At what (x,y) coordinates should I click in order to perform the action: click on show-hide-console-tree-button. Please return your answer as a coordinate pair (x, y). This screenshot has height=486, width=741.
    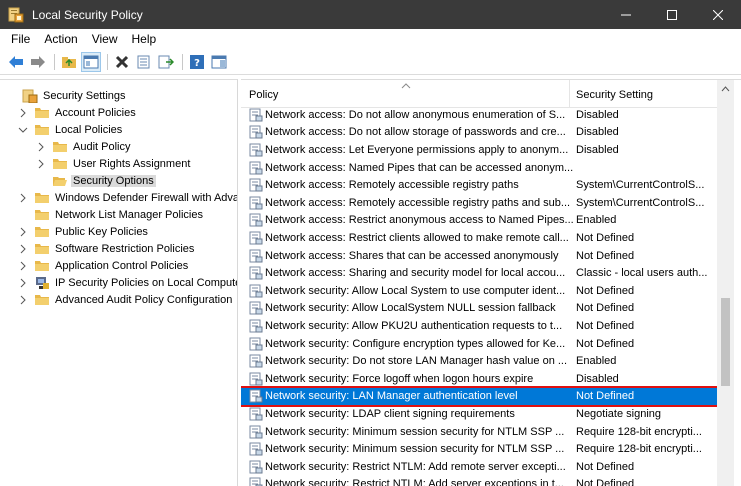
    Looking at the image, I should click on (91, 61).